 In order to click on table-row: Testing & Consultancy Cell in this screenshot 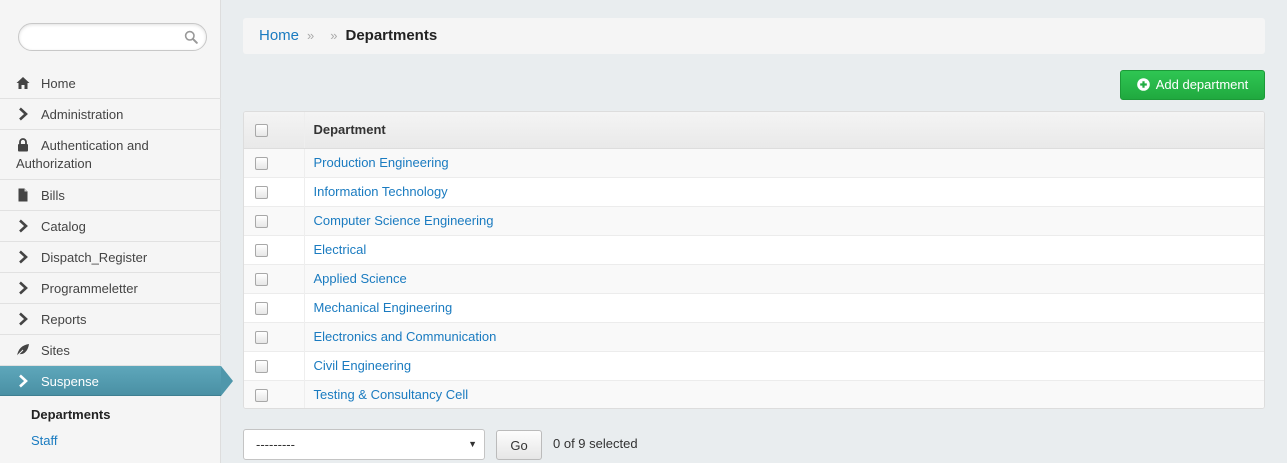, I will do `click(754, 394)`.